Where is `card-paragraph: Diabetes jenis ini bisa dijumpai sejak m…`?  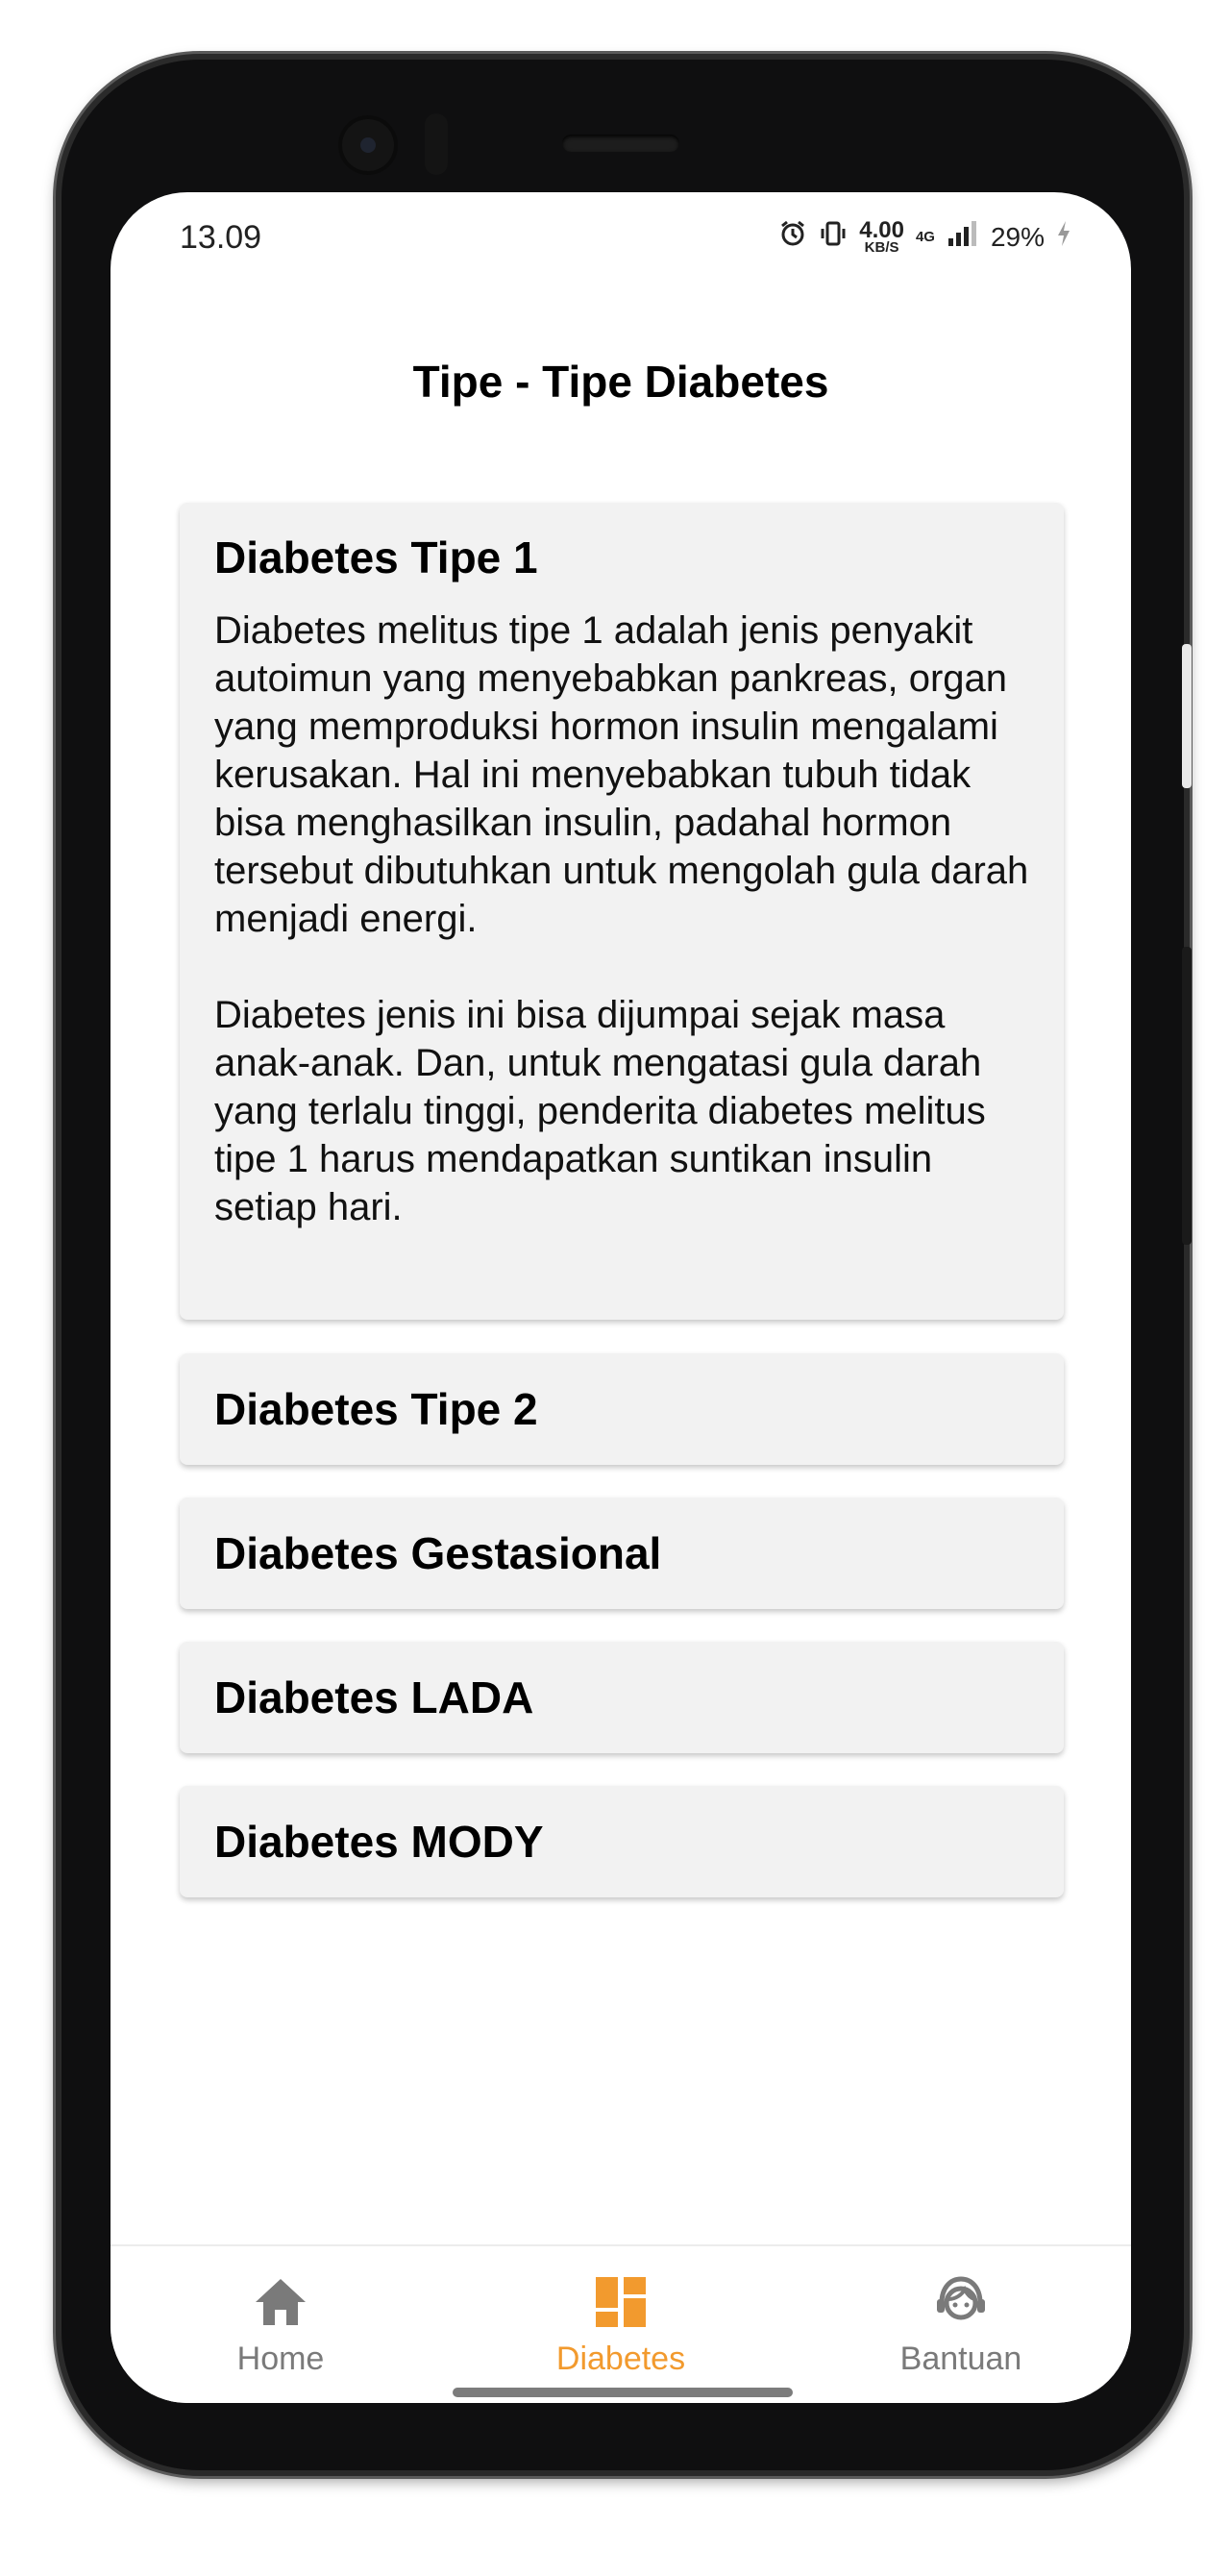 card-paragraph: Diabetes jenis ini bisa dijumpai sejak m… is located at coordinates (600, 1111).